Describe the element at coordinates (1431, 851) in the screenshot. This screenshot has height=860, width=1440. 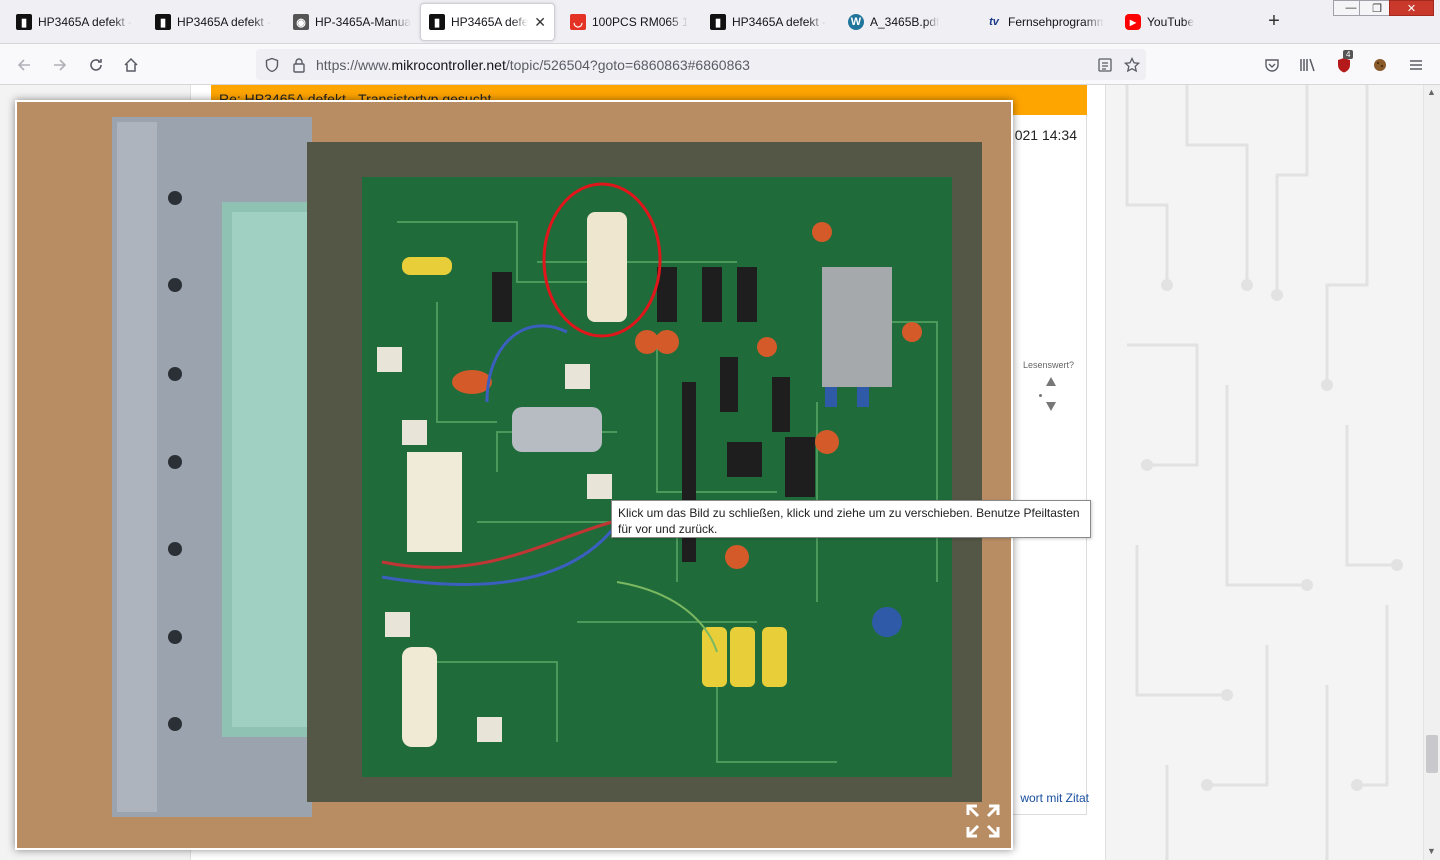
I see `scroll-down-arrow-icon: ▼` at that location.